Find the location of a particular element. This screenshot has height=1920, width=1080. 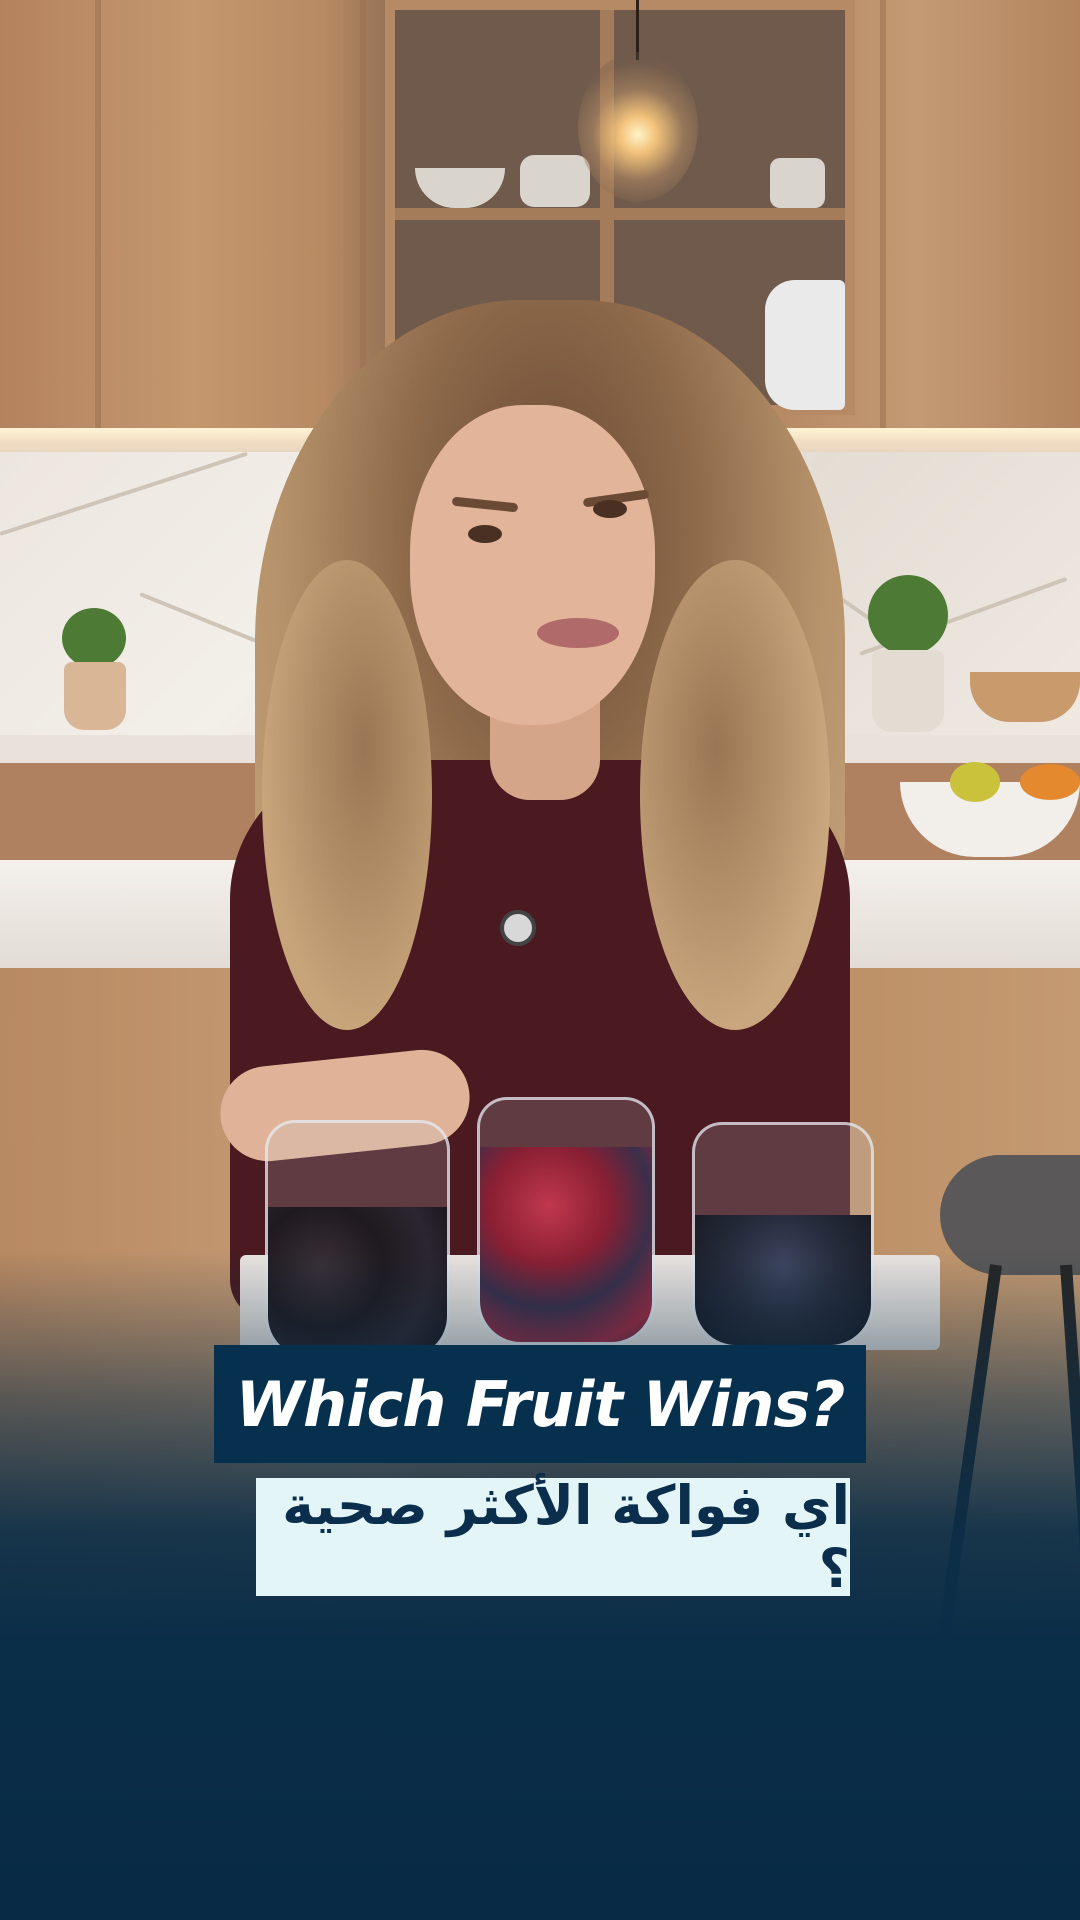

right-eye is located at coordinates (610, 509).